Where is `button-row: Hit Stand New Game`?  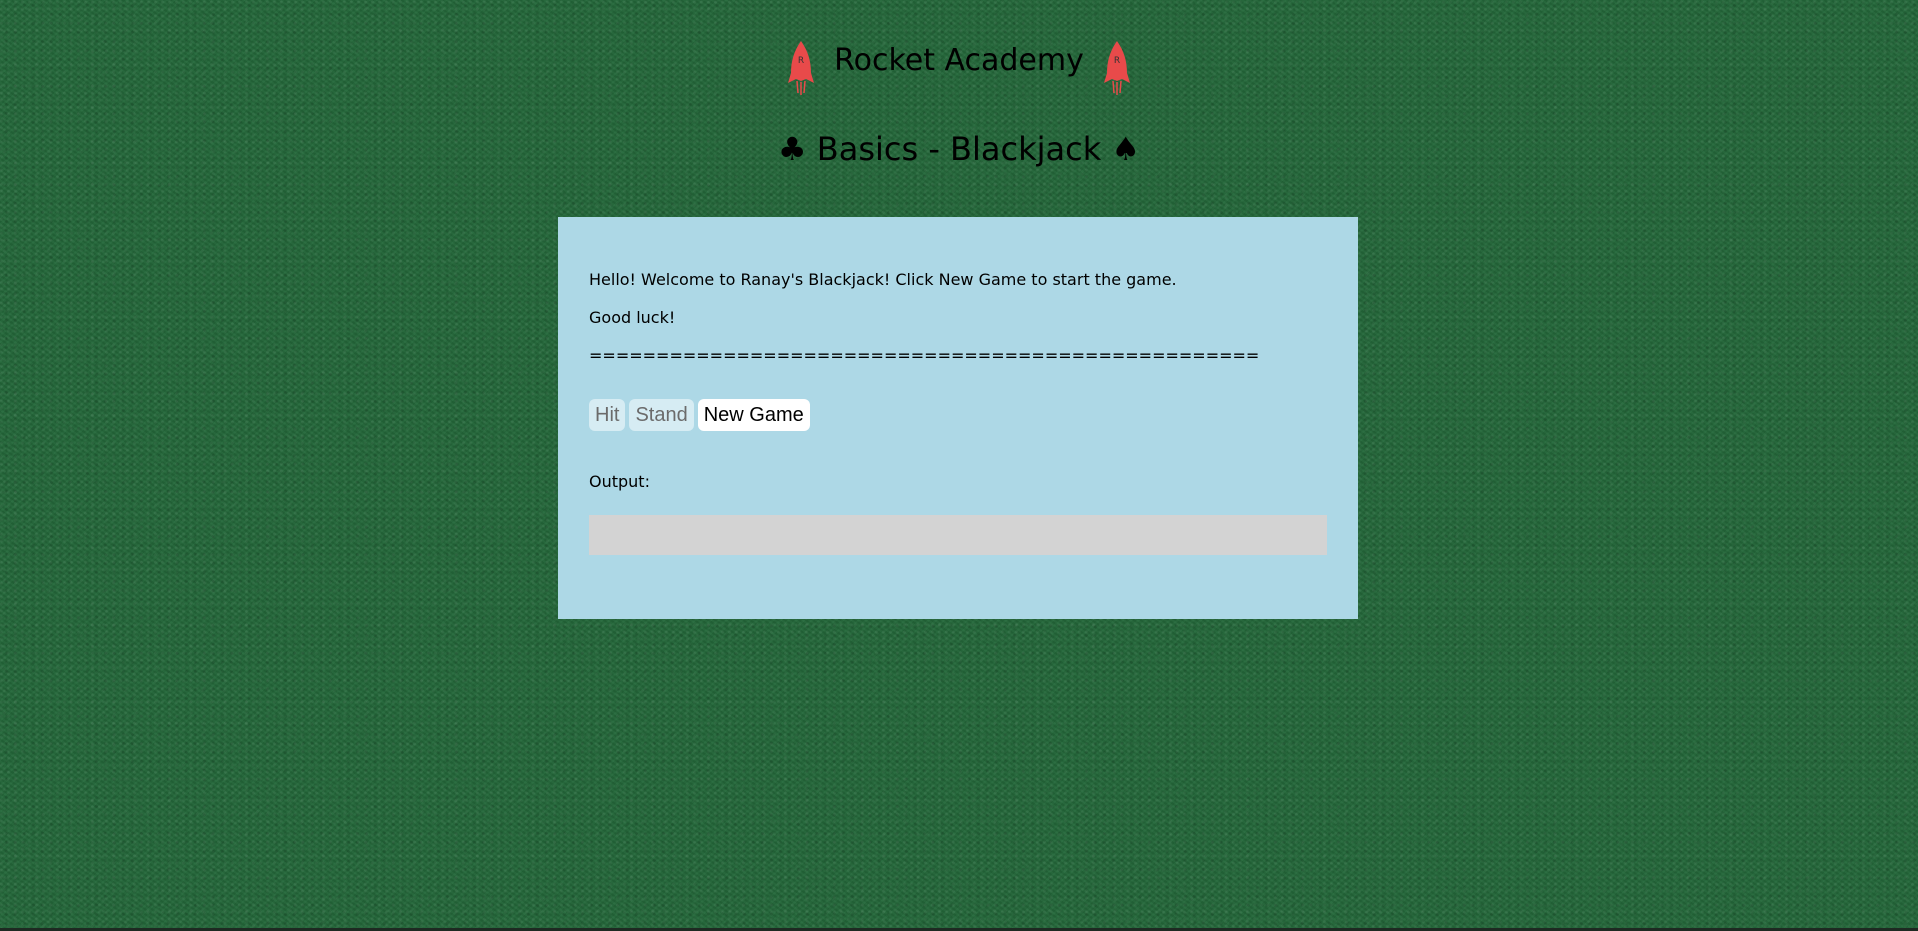
button-row: Hit Stand New Game is located at coordinates (958, 415).